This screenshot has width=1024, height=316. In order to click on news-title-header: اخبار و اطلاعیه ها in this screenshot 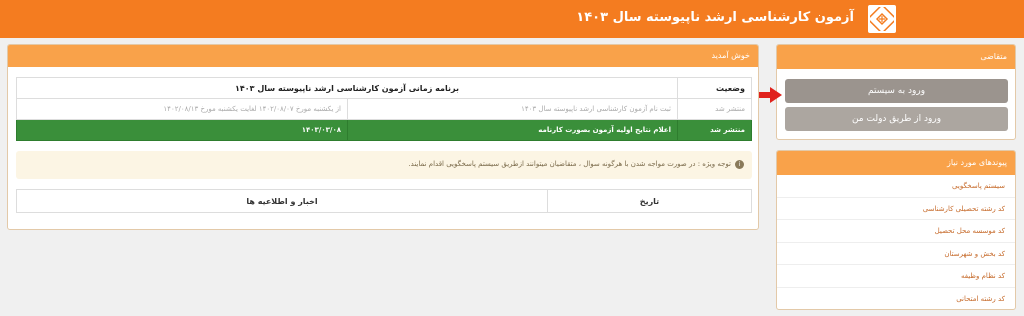, I will do `click(282, 201)`.